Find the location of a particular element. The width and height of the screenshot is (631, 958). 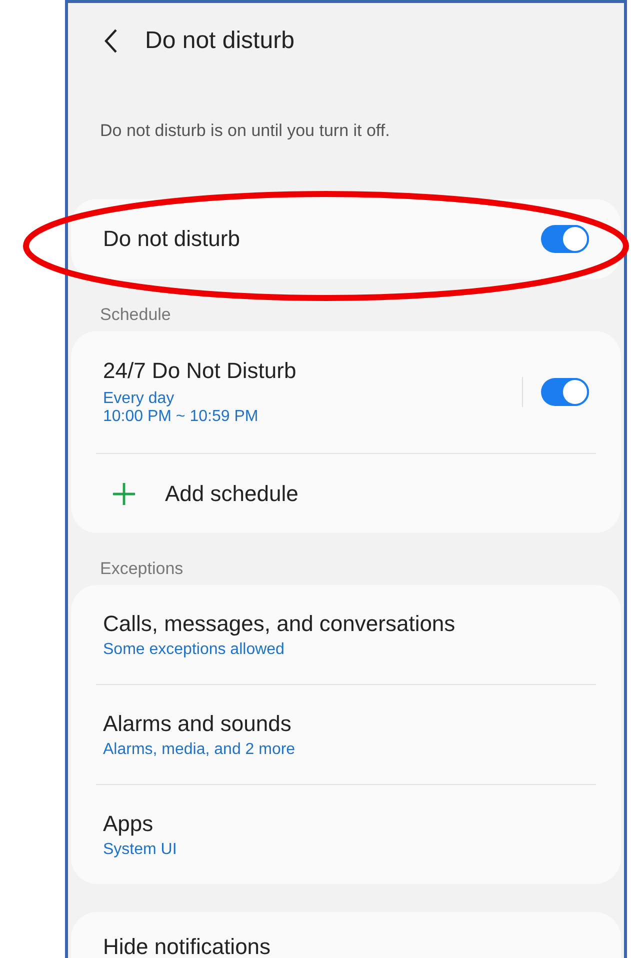

screen-title: Do not disturb is located at coordinates (219, 41).